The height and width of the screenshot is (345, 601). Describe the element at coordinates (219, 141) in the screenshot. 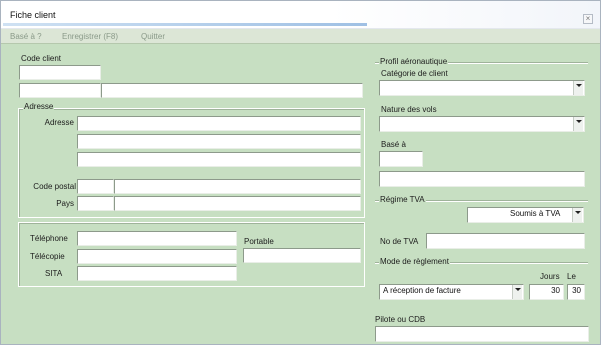

I see `adresse-line2-input` at that location.